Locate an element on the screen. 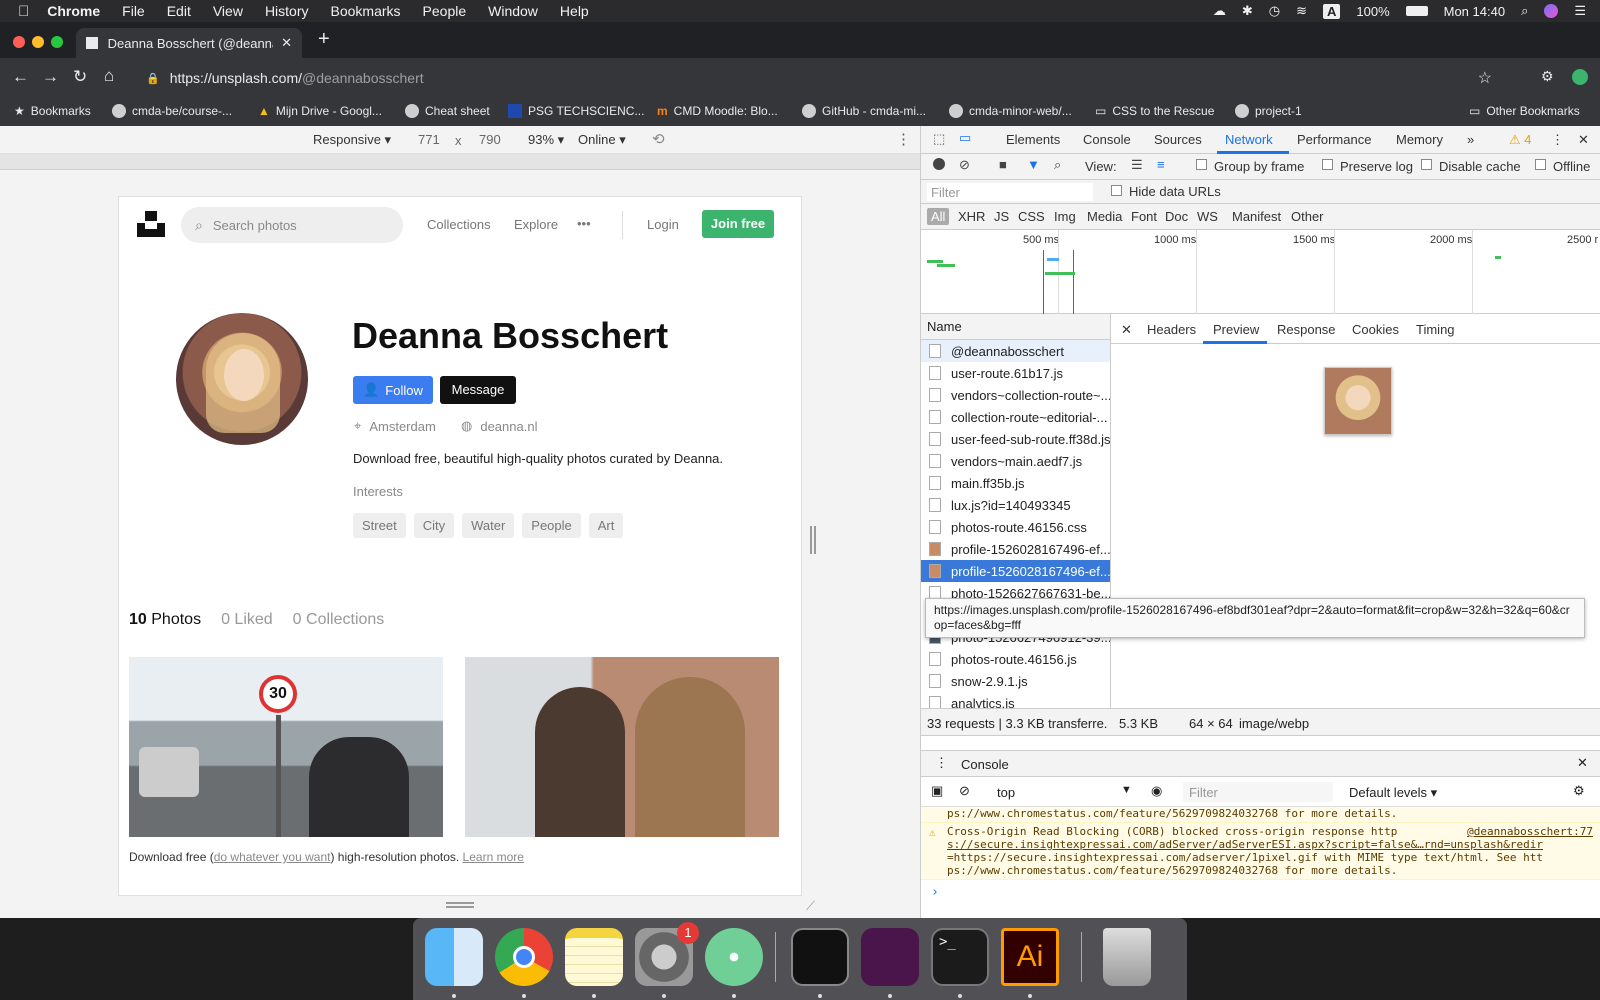 The width and height of the screenshot is (1600, 1000). menu-history: History is located at coordinates (287, 11).